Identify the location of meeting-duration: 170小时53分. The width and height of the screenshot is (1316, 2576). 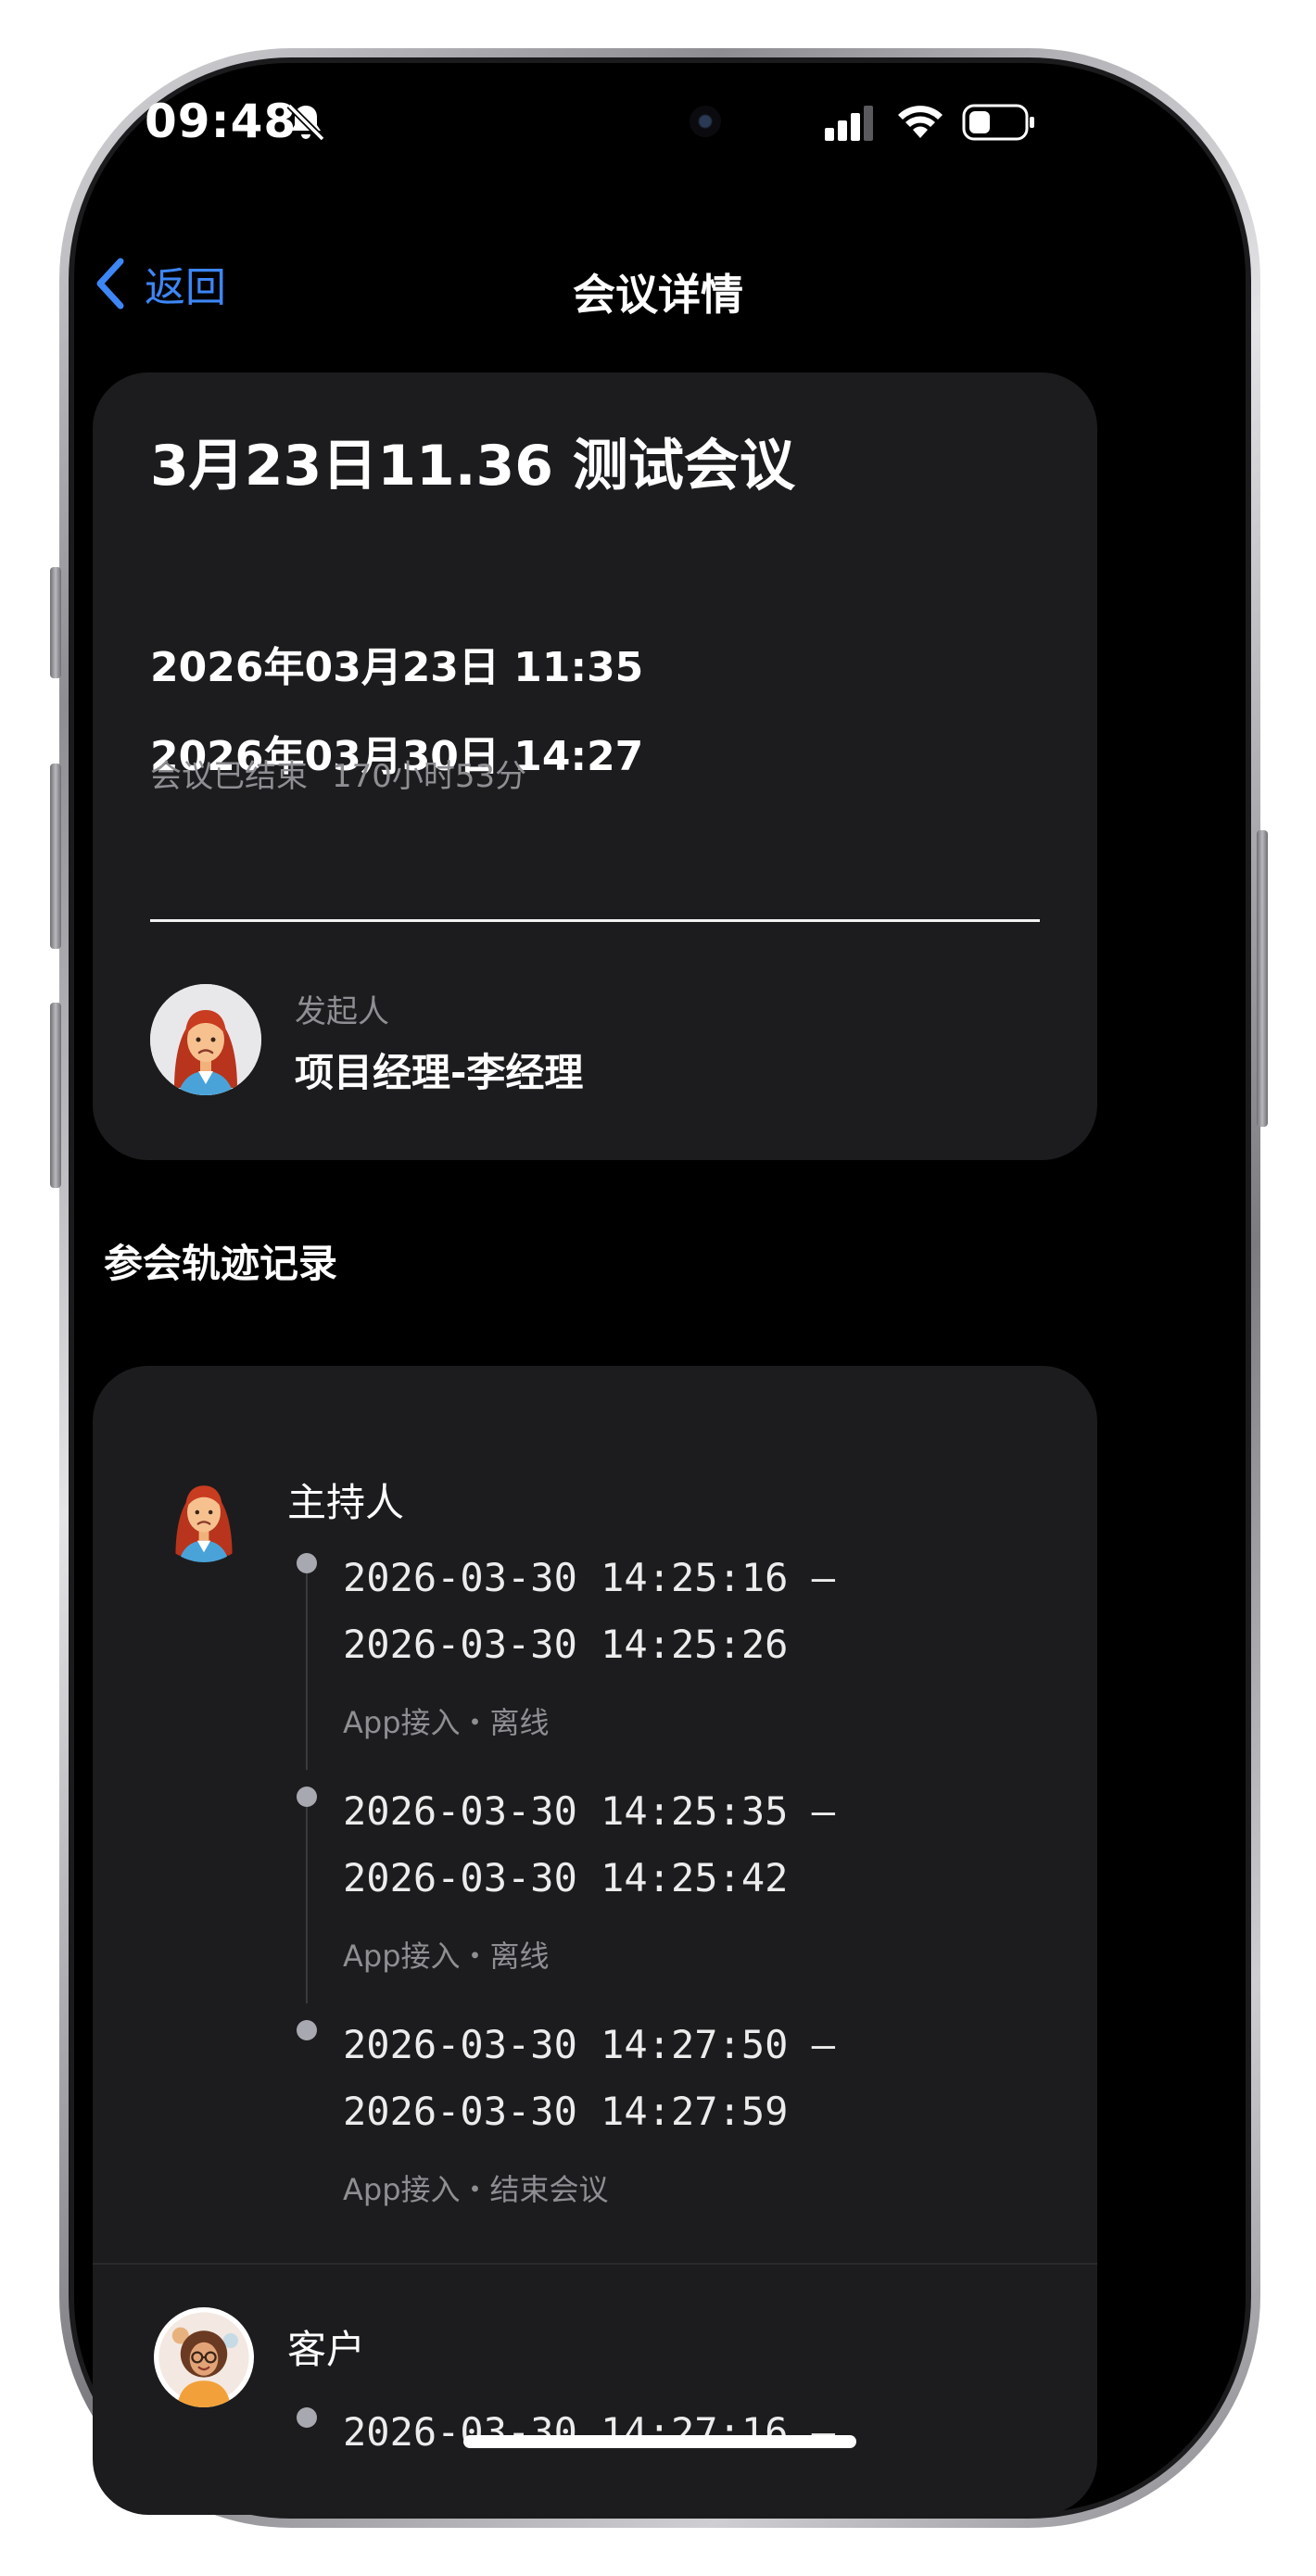
(429, 776).